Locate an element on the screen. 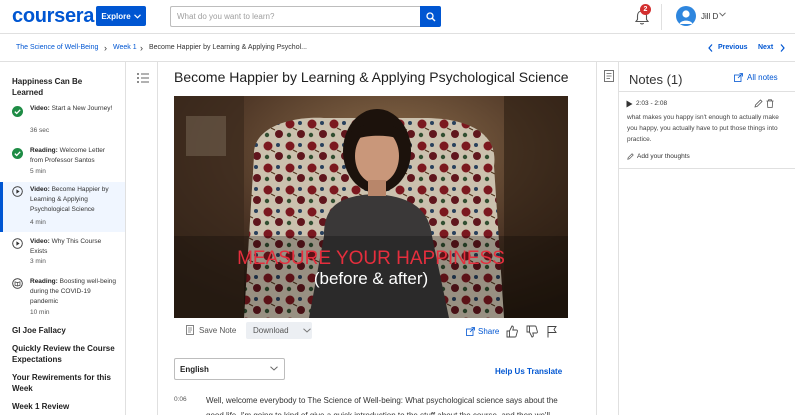 This screenshot has width=795, height=415. breadcrumb-week: Week 1 is located at coordinates (125, 47).